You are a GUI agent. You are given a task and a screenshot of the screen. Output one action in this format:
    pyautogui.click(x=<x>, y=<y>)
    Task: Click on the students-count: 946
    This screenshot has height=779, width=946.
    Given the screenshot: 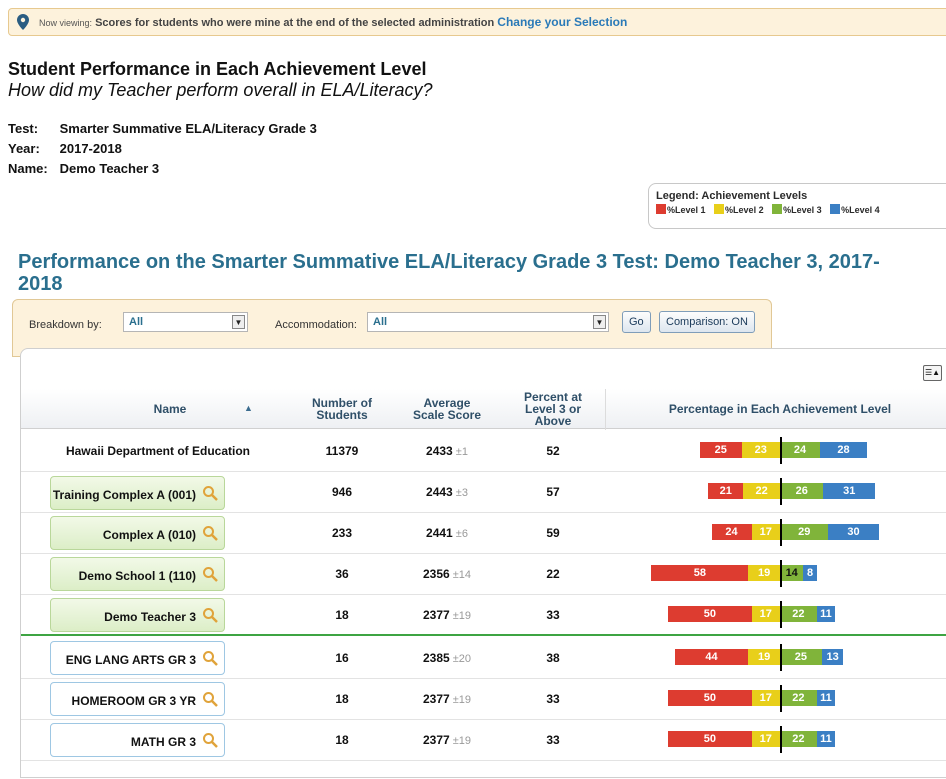 What is the action you would take?
    pyautogui.click(x=342, y=492)
    